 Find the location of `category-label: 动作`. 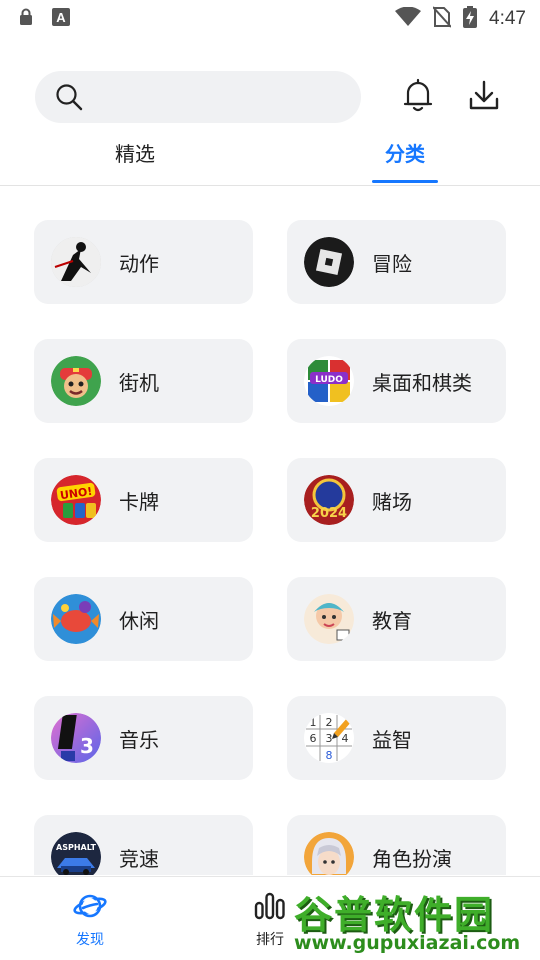

category-label: 动作 is located at coordinates (139, 263).